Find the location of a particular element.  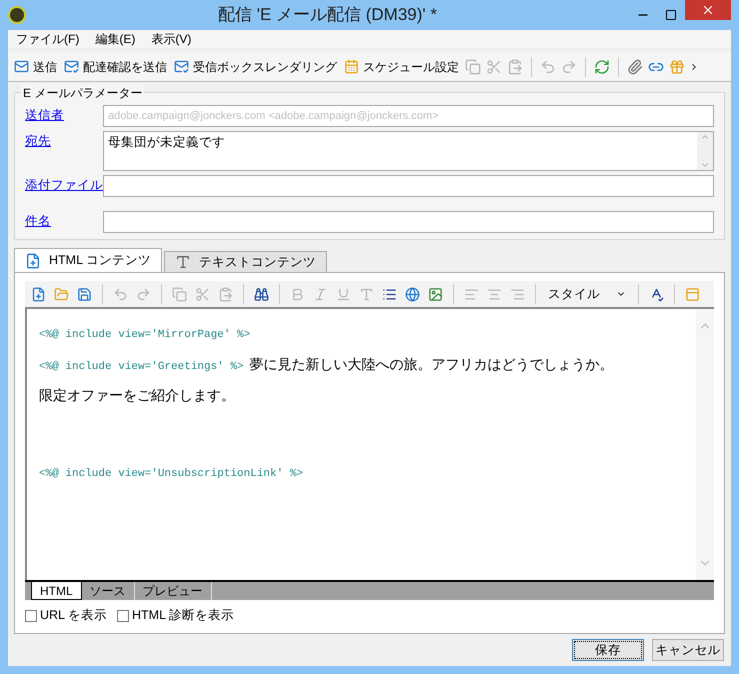

gift-button is located at coordinates (677, 67).